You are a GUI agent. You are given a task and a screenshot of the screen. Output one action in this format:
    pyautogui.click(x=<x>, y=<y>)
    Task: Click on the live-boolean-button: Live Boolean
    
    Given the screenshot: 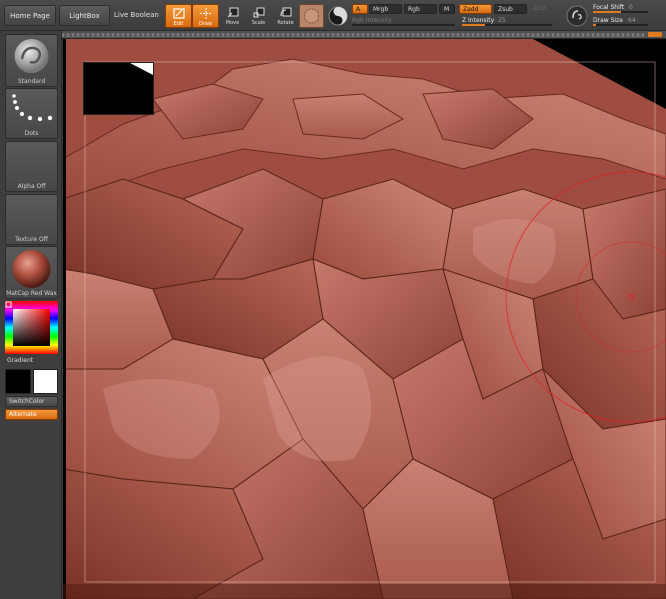 What is the action you would take?
    pyautogui.click(x=136, y=15)
    